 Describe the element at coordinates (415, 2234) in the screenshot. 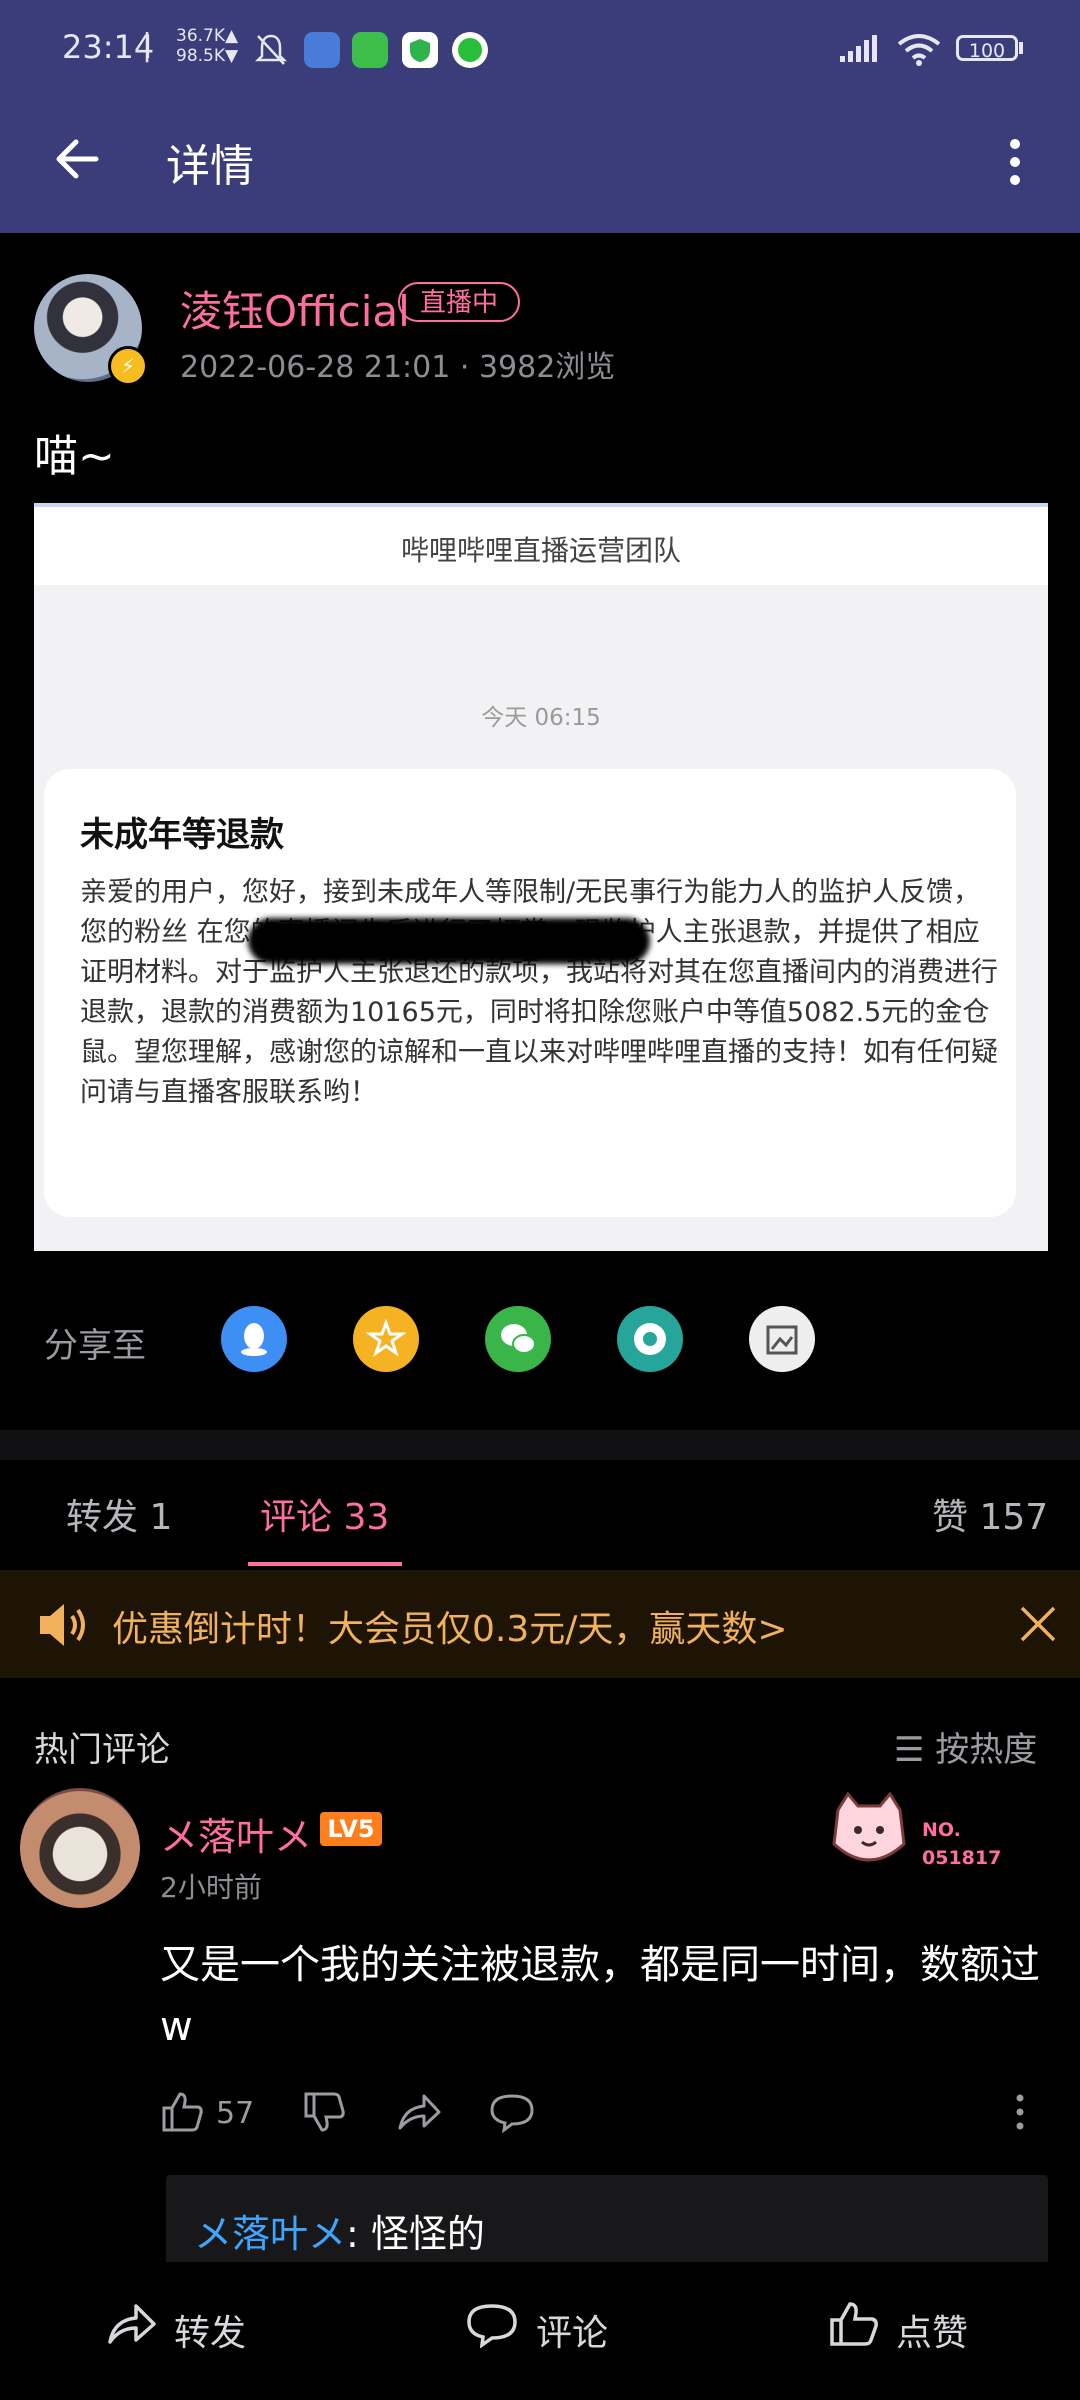

I see `reply-text: : 怪怪的` at that location.